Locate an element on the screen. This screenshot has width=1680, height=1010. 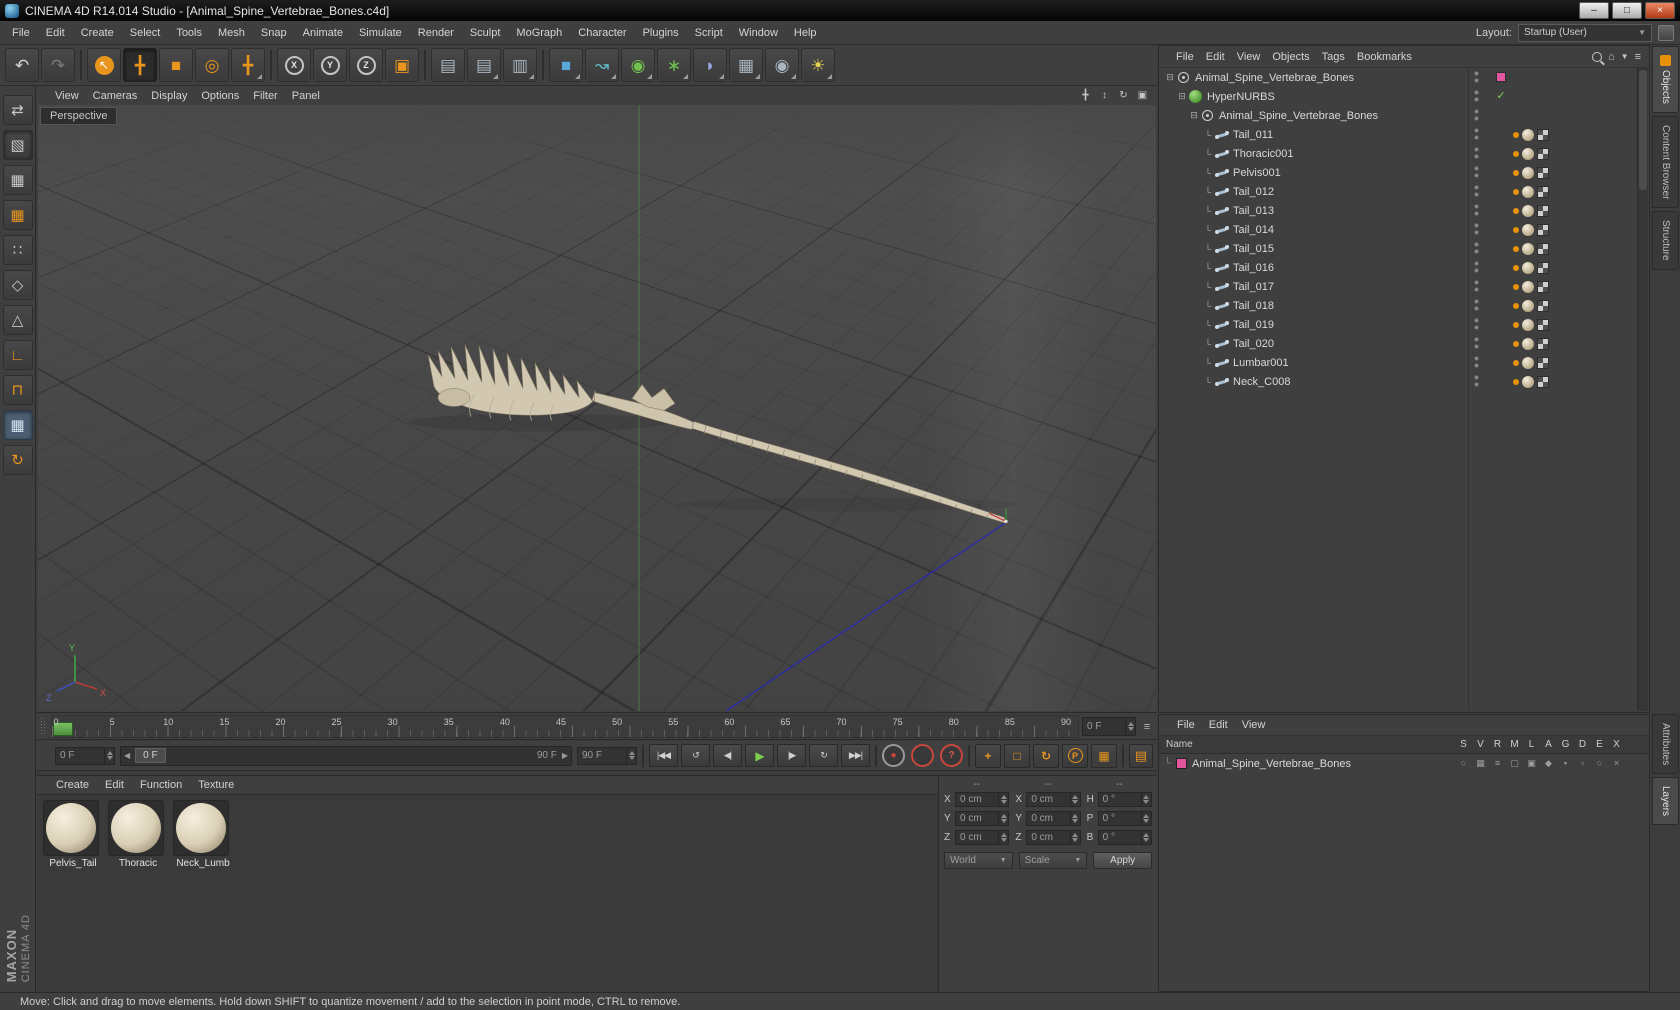
coordinate-field: 0 ° is located at coordinates (1124, 837).